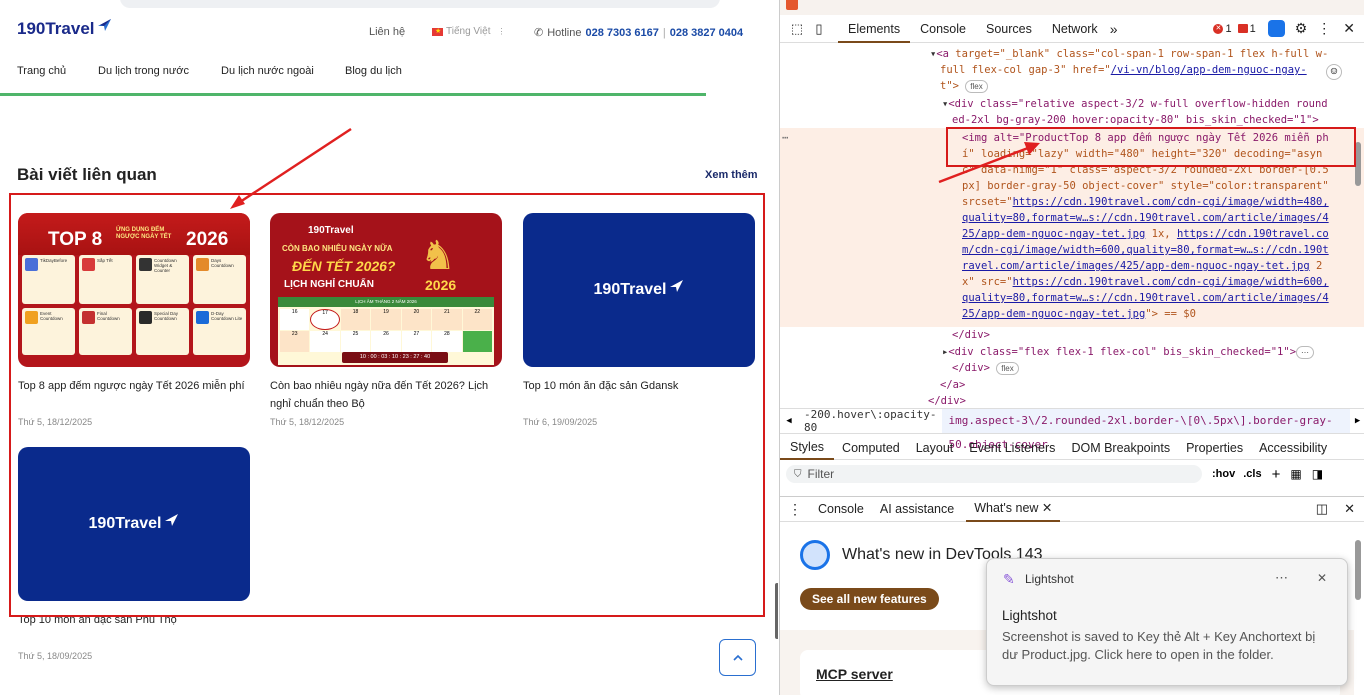  What do you see at coordinates (737, 657) in the screenshot?
I see `scroll-to-top-button` at bounding box center [737, 657].